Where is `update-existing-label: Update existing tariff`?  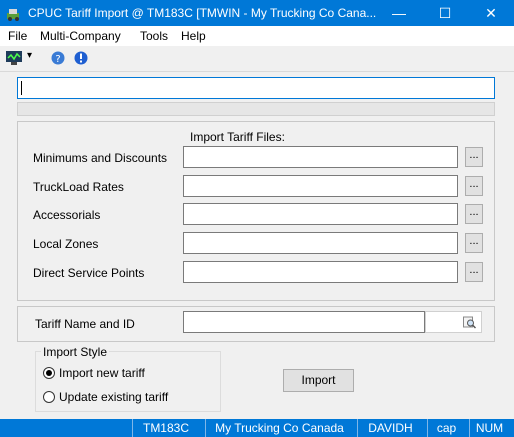
update-existing-label: Update existing tariff is located at coordinates (113, 397).